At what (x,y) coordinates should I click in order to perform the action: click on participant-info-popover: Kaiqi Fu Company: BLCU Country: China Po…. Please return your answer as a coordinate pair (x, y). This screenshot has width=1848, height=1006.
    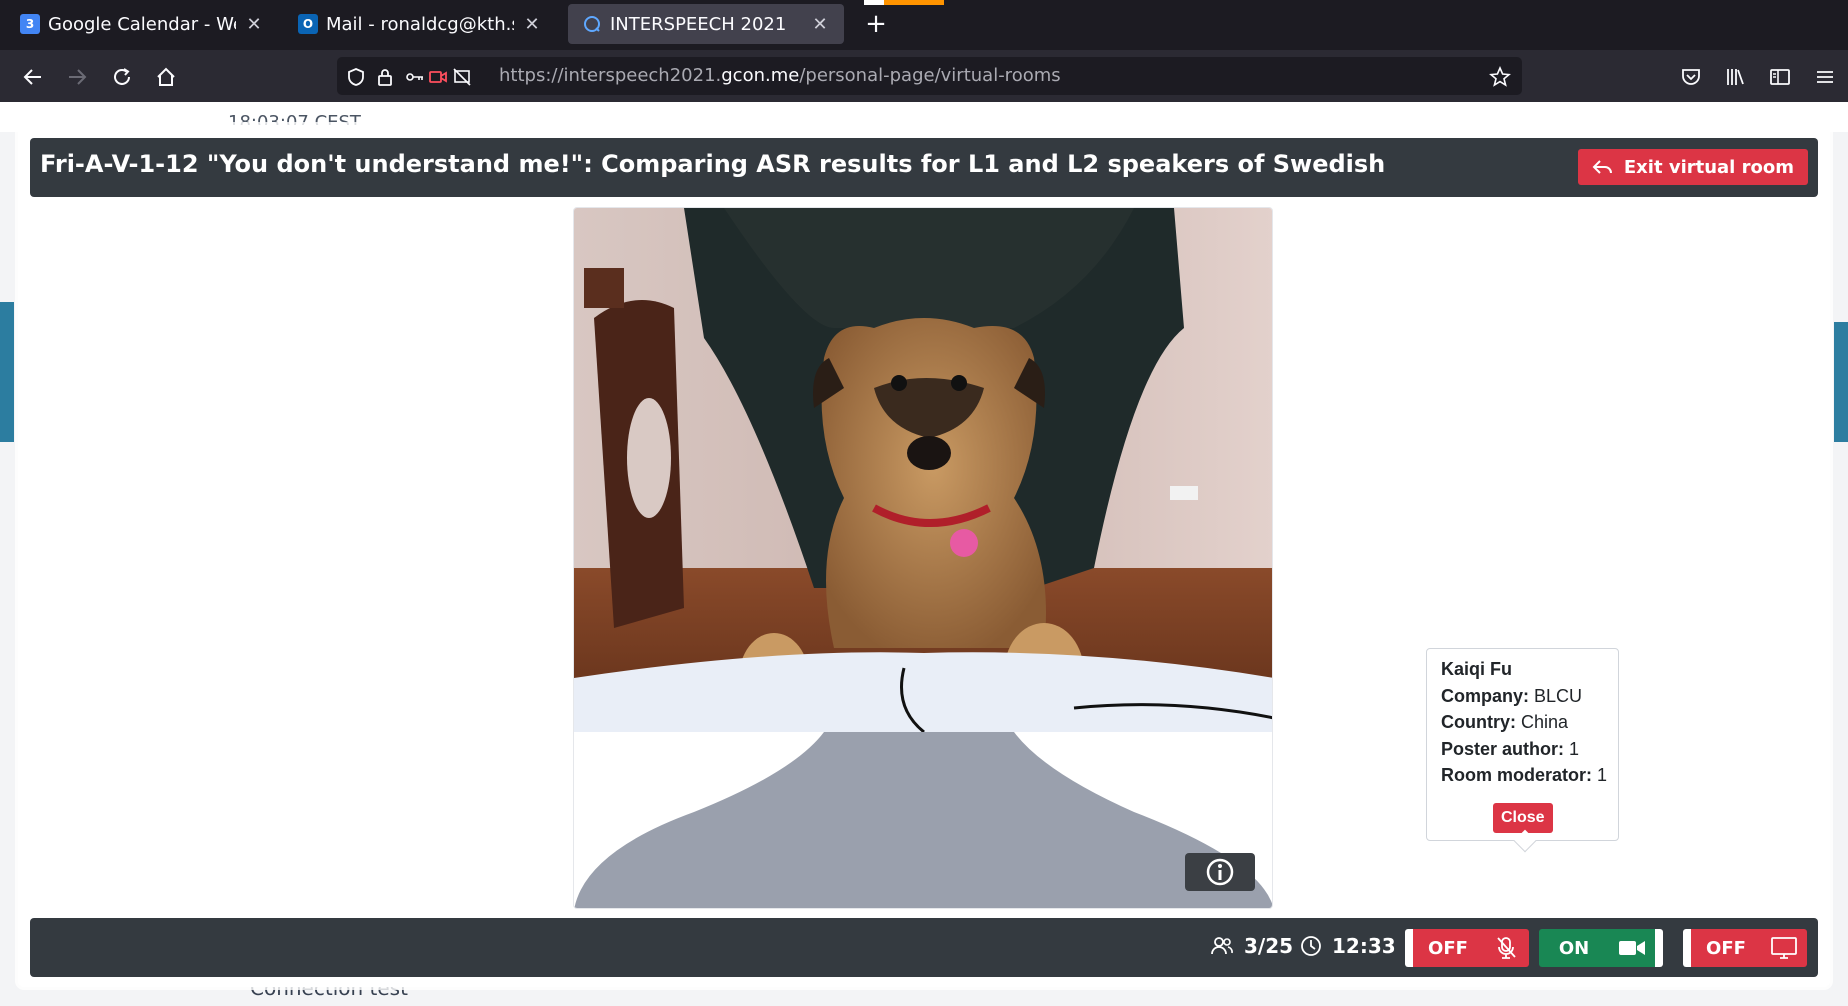
    Looking at the image, I should click on (1522, 750).